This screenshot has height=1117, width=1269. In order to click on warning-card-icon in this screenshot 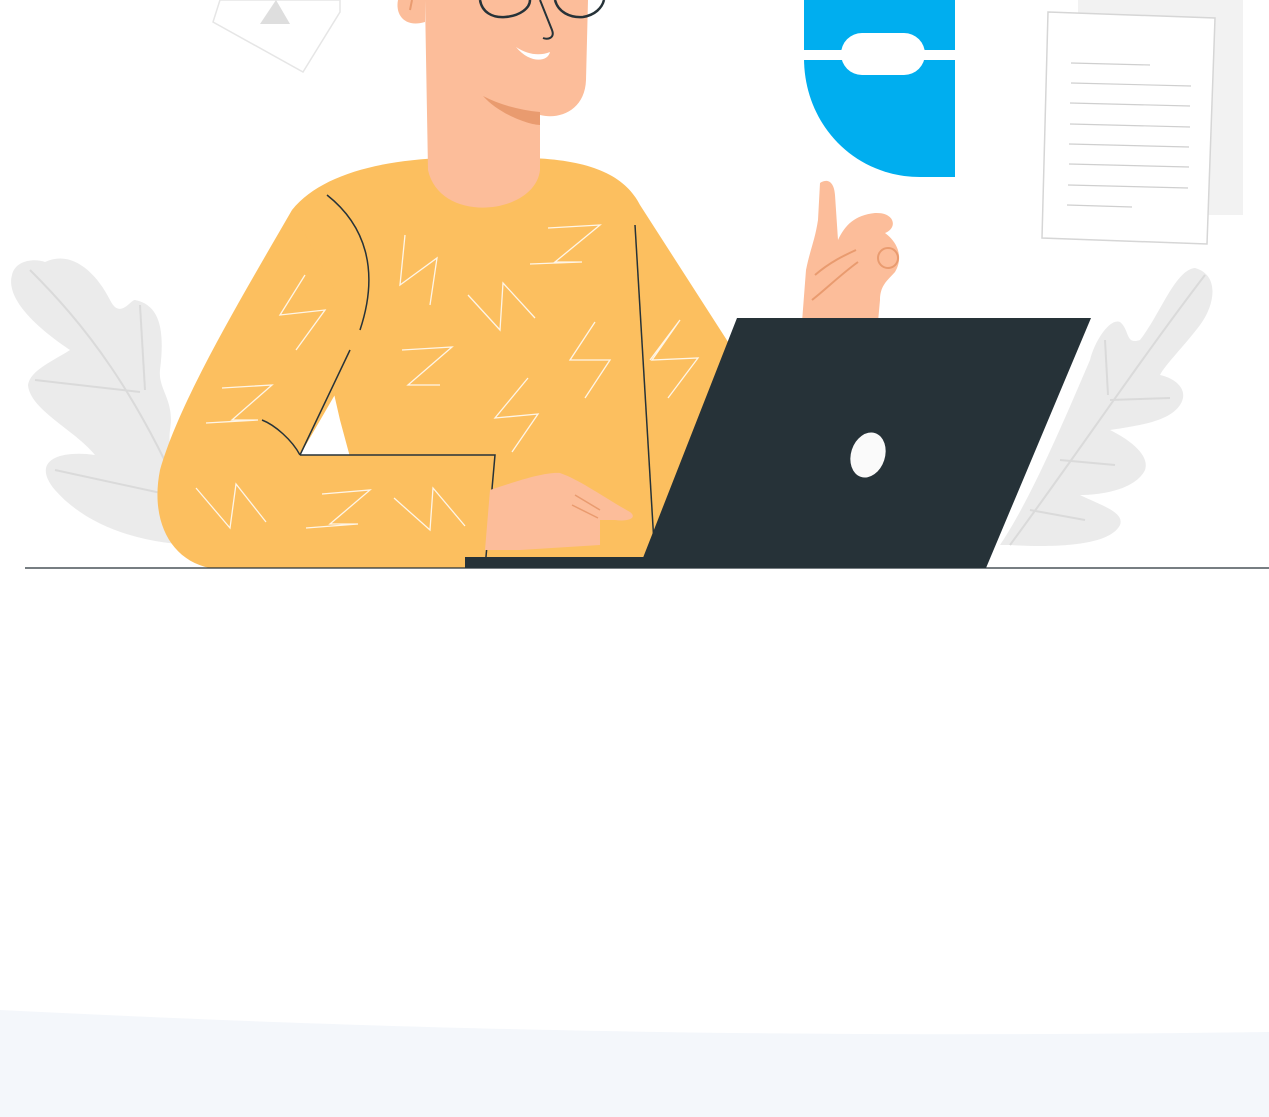, I will do `click(276, 37)`.